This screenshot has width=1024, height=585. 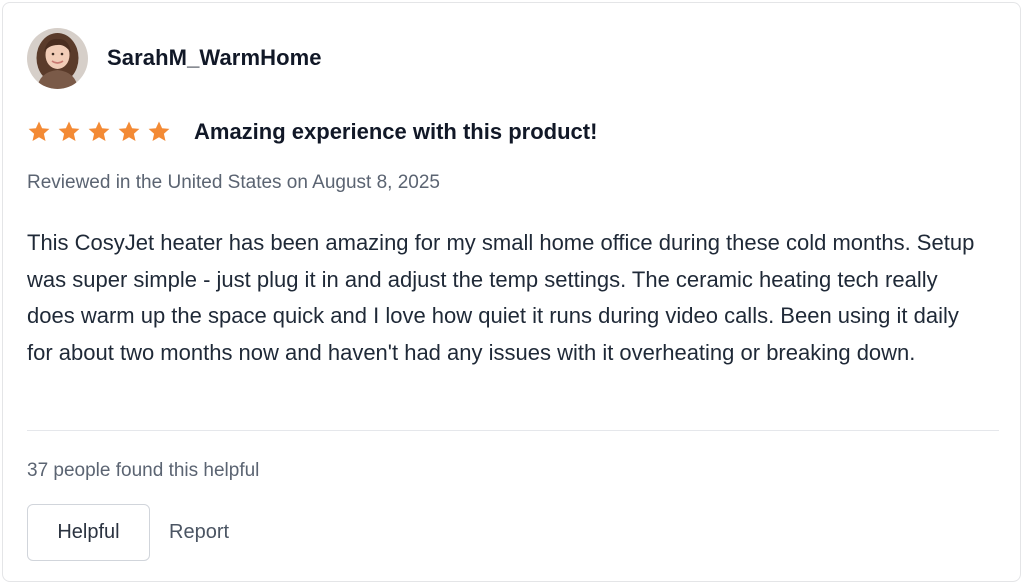 What do you see at coordinates (513, 430) in the screenshot?
I see `divider` at bounding box center [513, 430].